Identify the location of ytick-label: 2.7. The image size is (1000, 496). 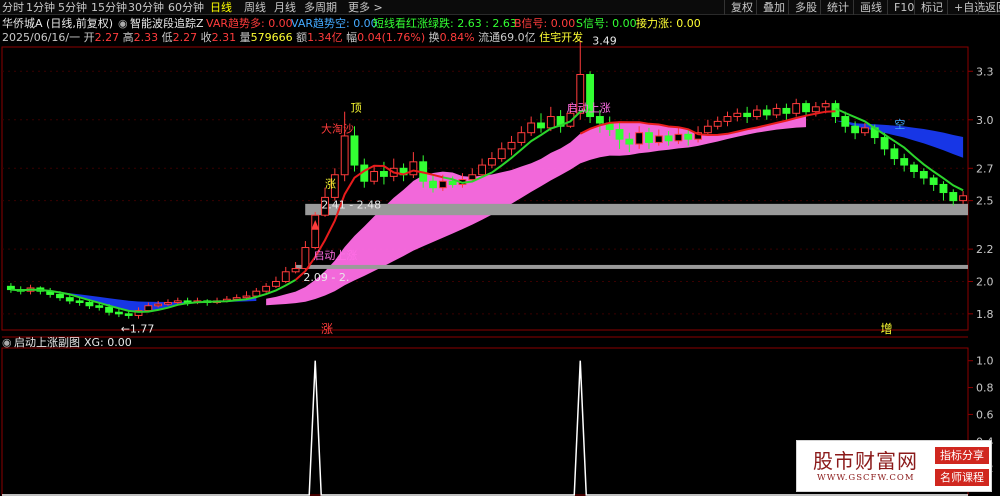
(985, 168).